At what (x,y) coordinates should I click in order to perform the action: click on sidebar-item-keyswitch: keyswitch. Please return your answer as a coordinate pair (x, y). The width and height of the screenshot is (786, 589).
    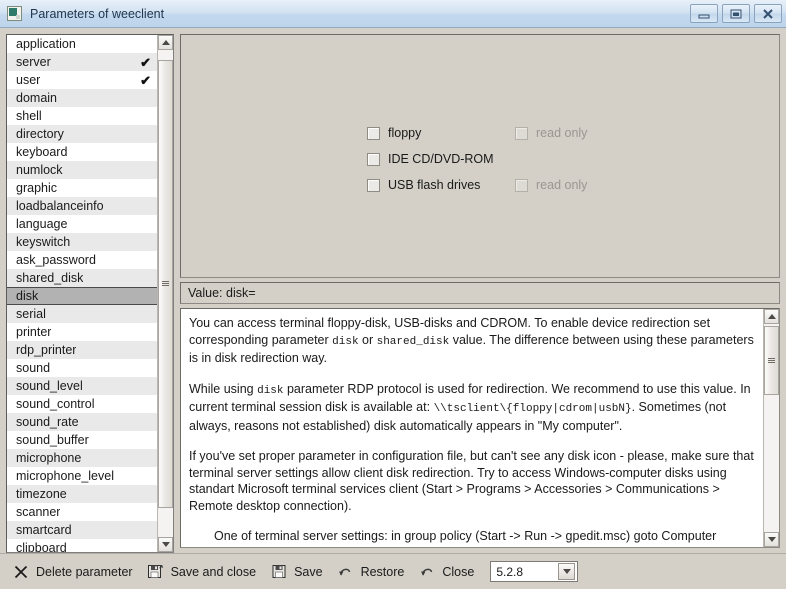
    Looking at the image, I should click on (82, 242).